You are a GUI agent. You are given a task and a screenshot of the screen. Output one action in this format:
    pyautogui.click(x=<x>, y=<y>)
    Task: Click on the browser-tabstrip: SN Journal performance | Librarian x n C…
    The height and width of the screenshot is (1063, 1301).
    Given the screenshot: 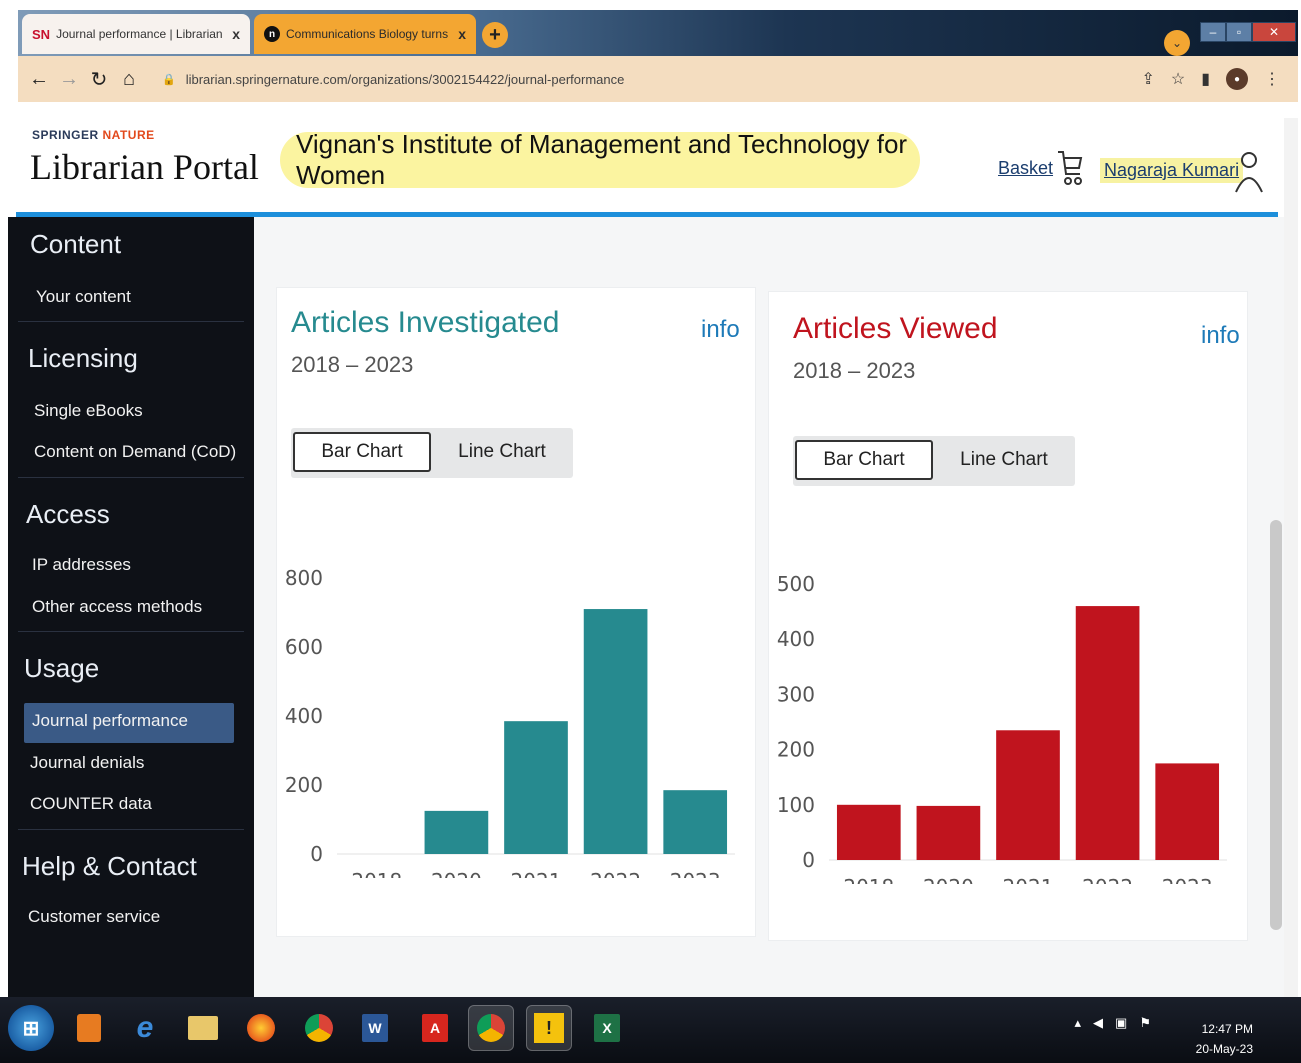 What is the action you would take?
    pyautogui.click(x=658, y=33)
    